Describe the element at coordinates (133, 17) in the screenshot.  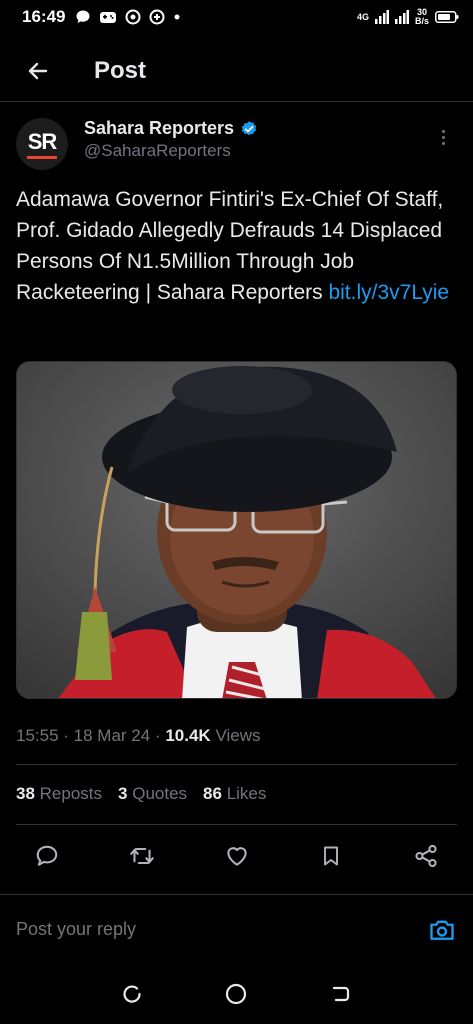
I see `app-notification-icon` at that location.